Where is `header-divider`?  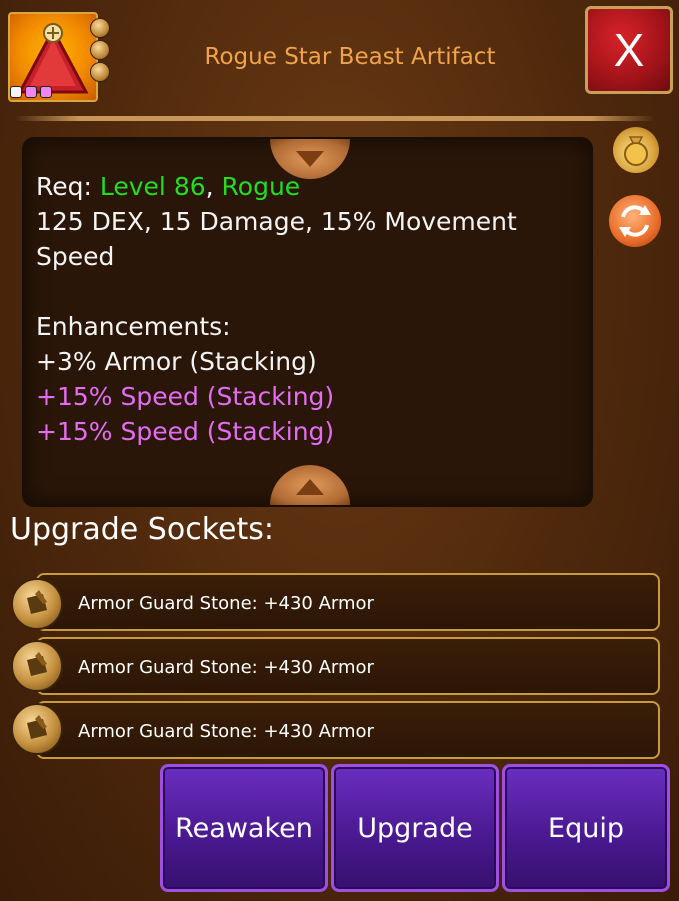
header-divider is located at coordinates (335, 118).